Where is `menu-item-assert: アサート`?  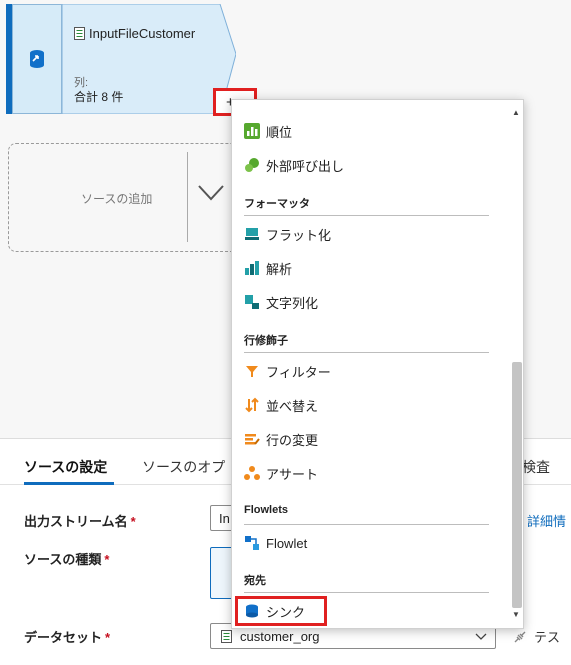
menu-item-assert: アサート is located at coordinates (281, 473).